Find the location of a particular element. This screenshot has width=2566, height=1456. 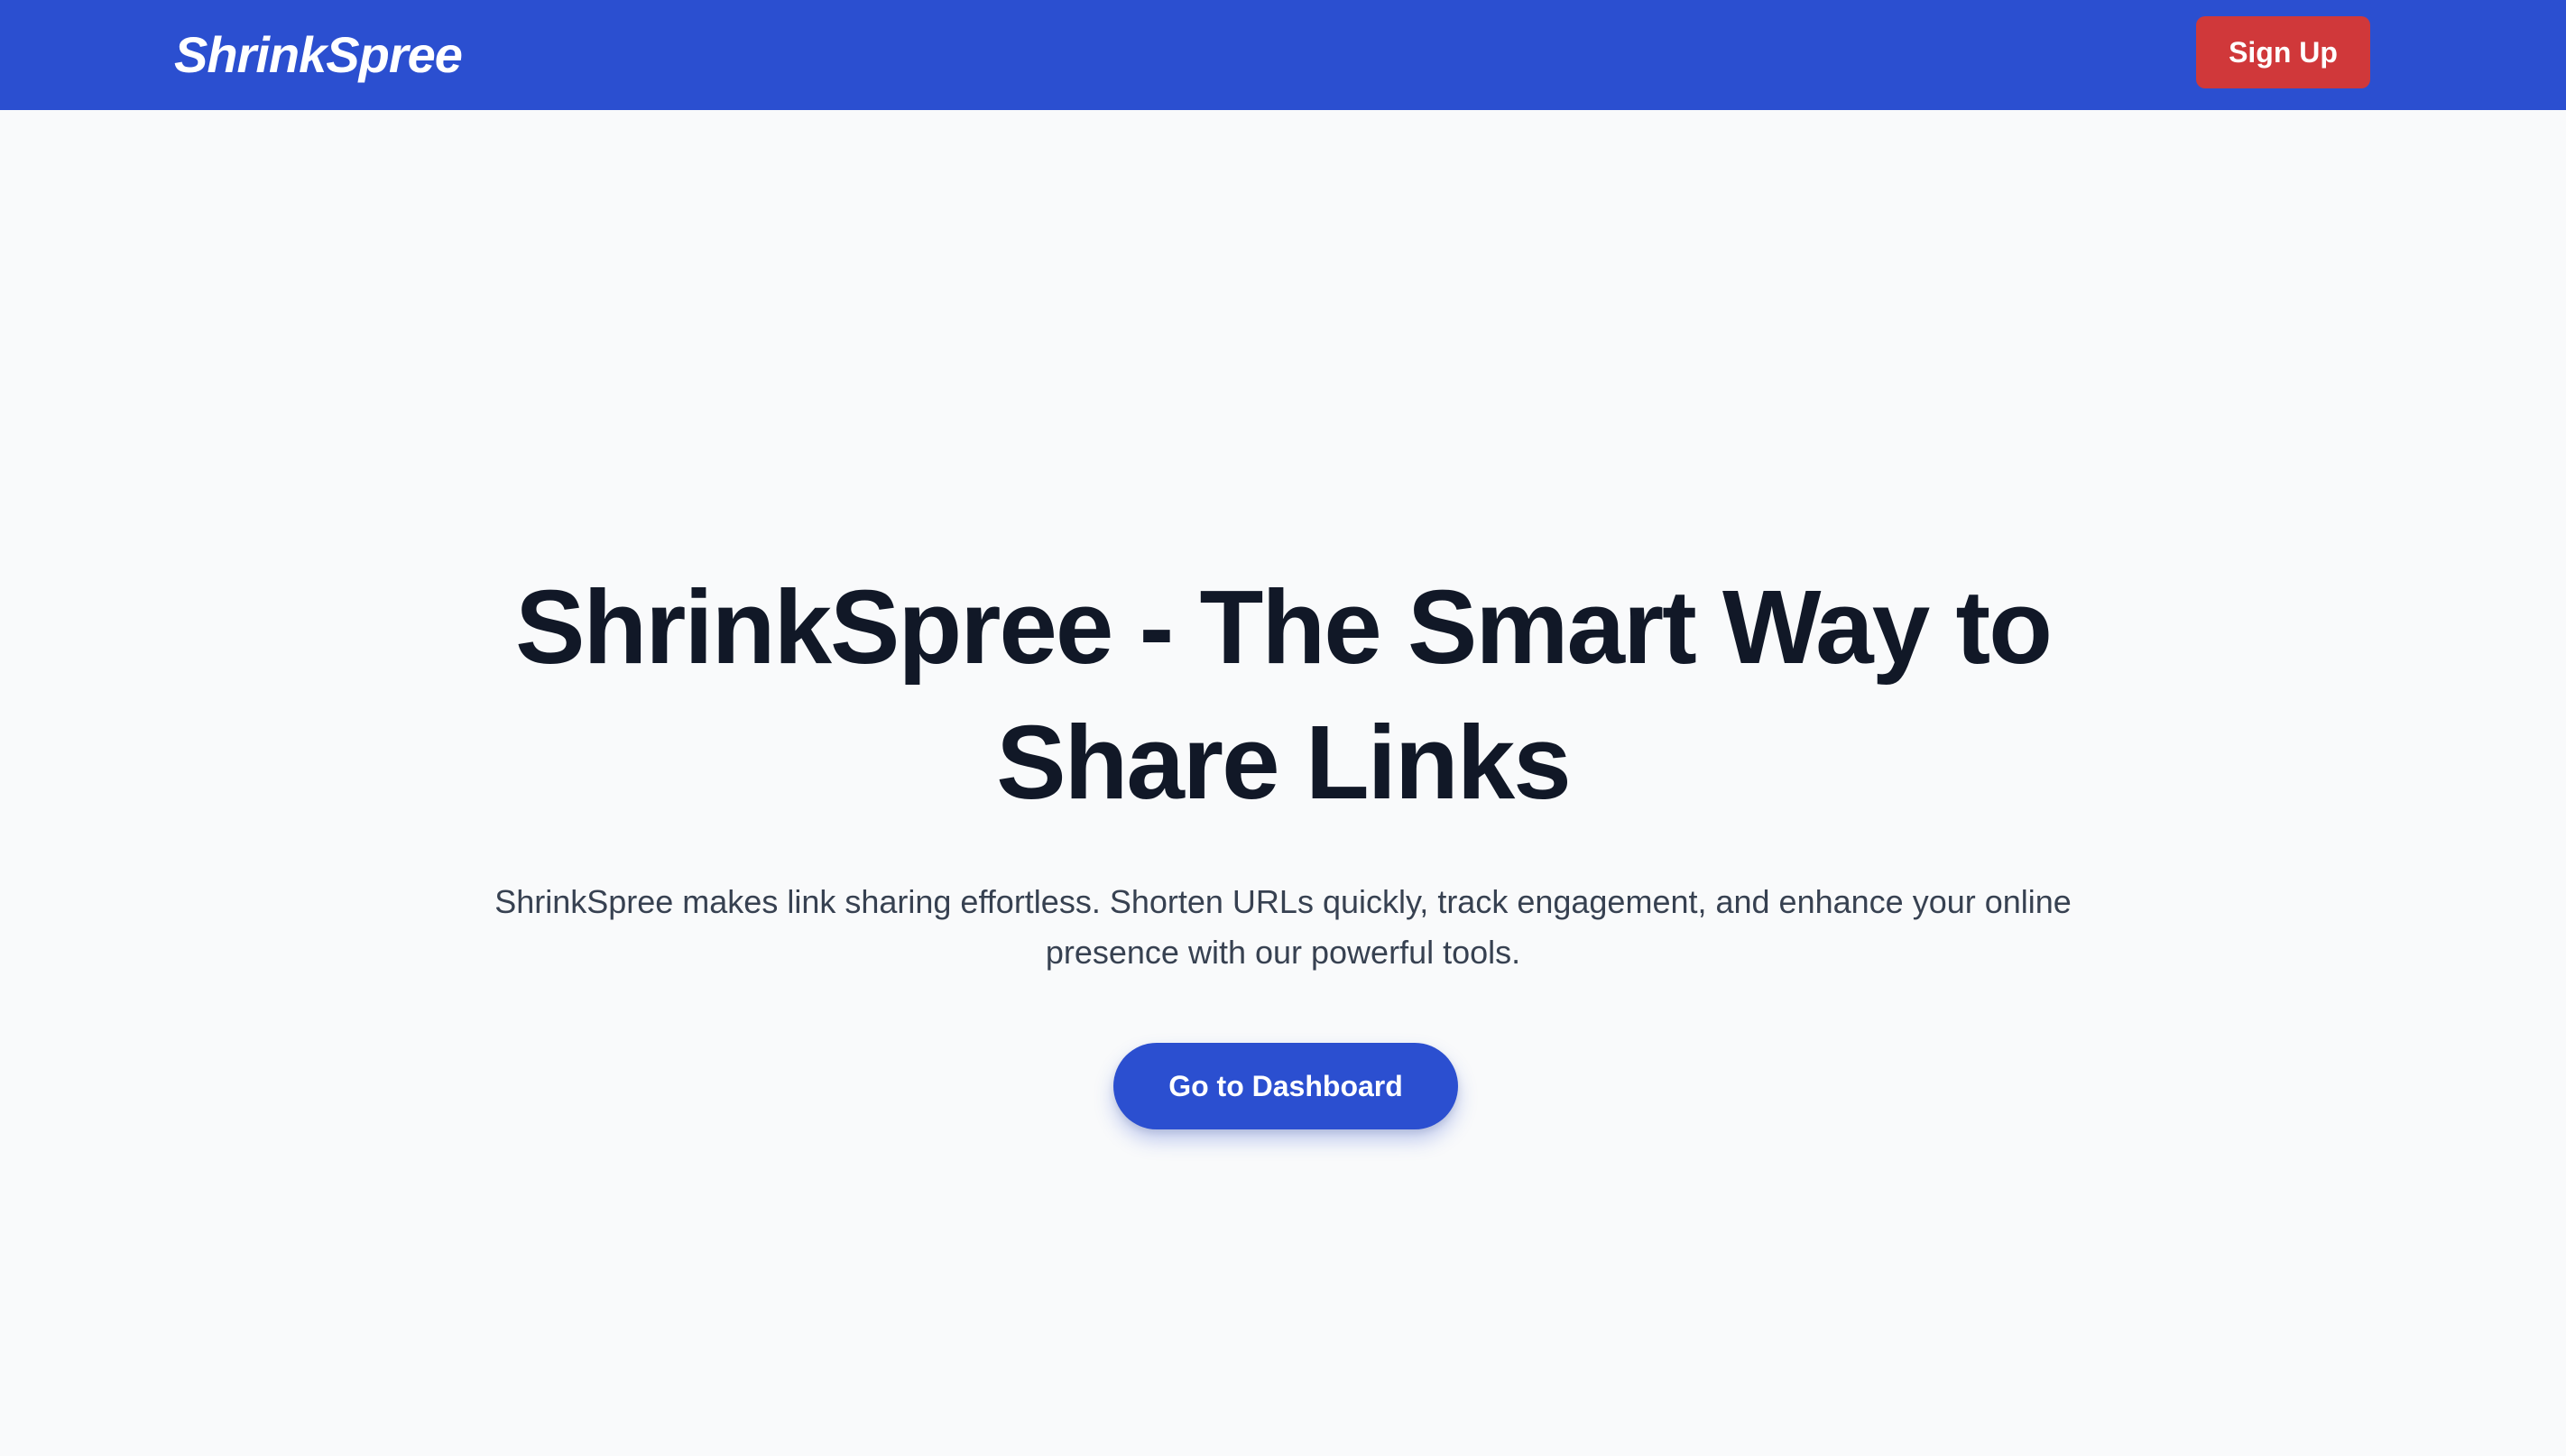

brand-logo: ShrinkSpree is located at coordinates (319, 55).